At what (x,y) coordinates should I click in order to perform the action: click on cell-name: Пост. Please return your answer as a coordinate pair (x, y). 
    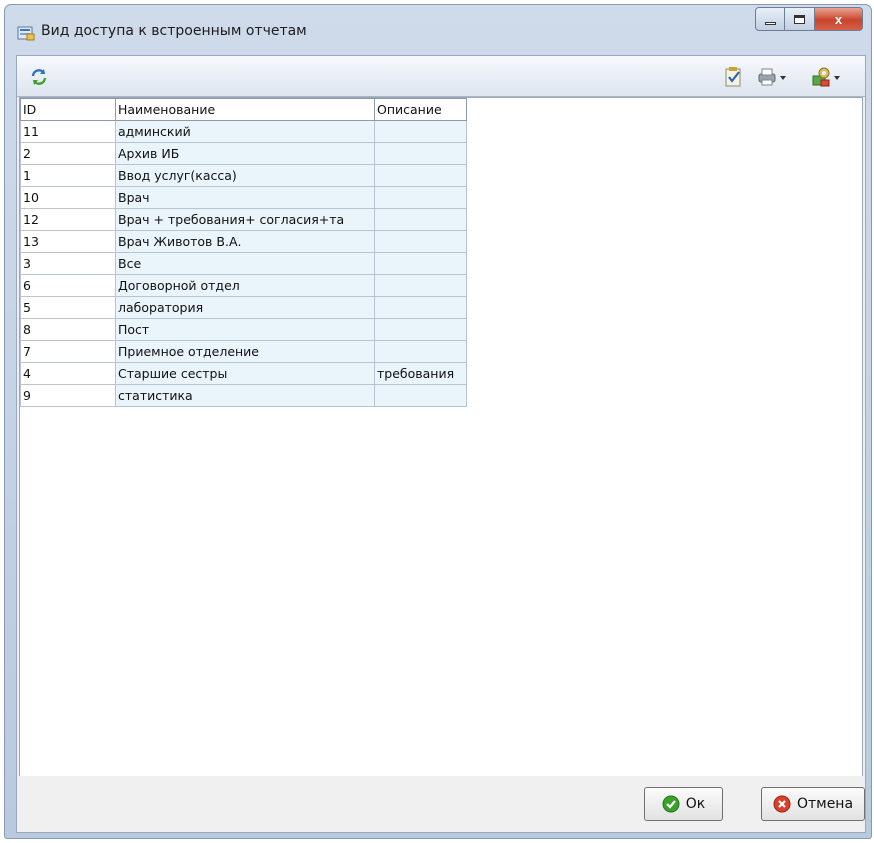
    Looking at the image, I should click on (245, 329).